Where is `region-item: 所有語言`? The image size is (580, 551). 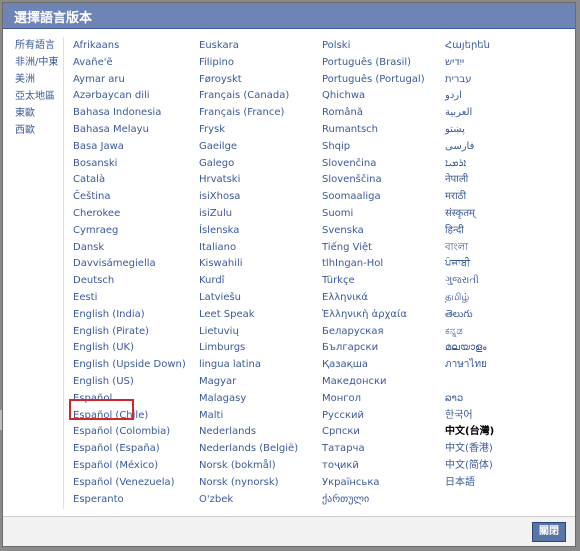 region-item: 所有語言 is located at coordinates (40, 45).